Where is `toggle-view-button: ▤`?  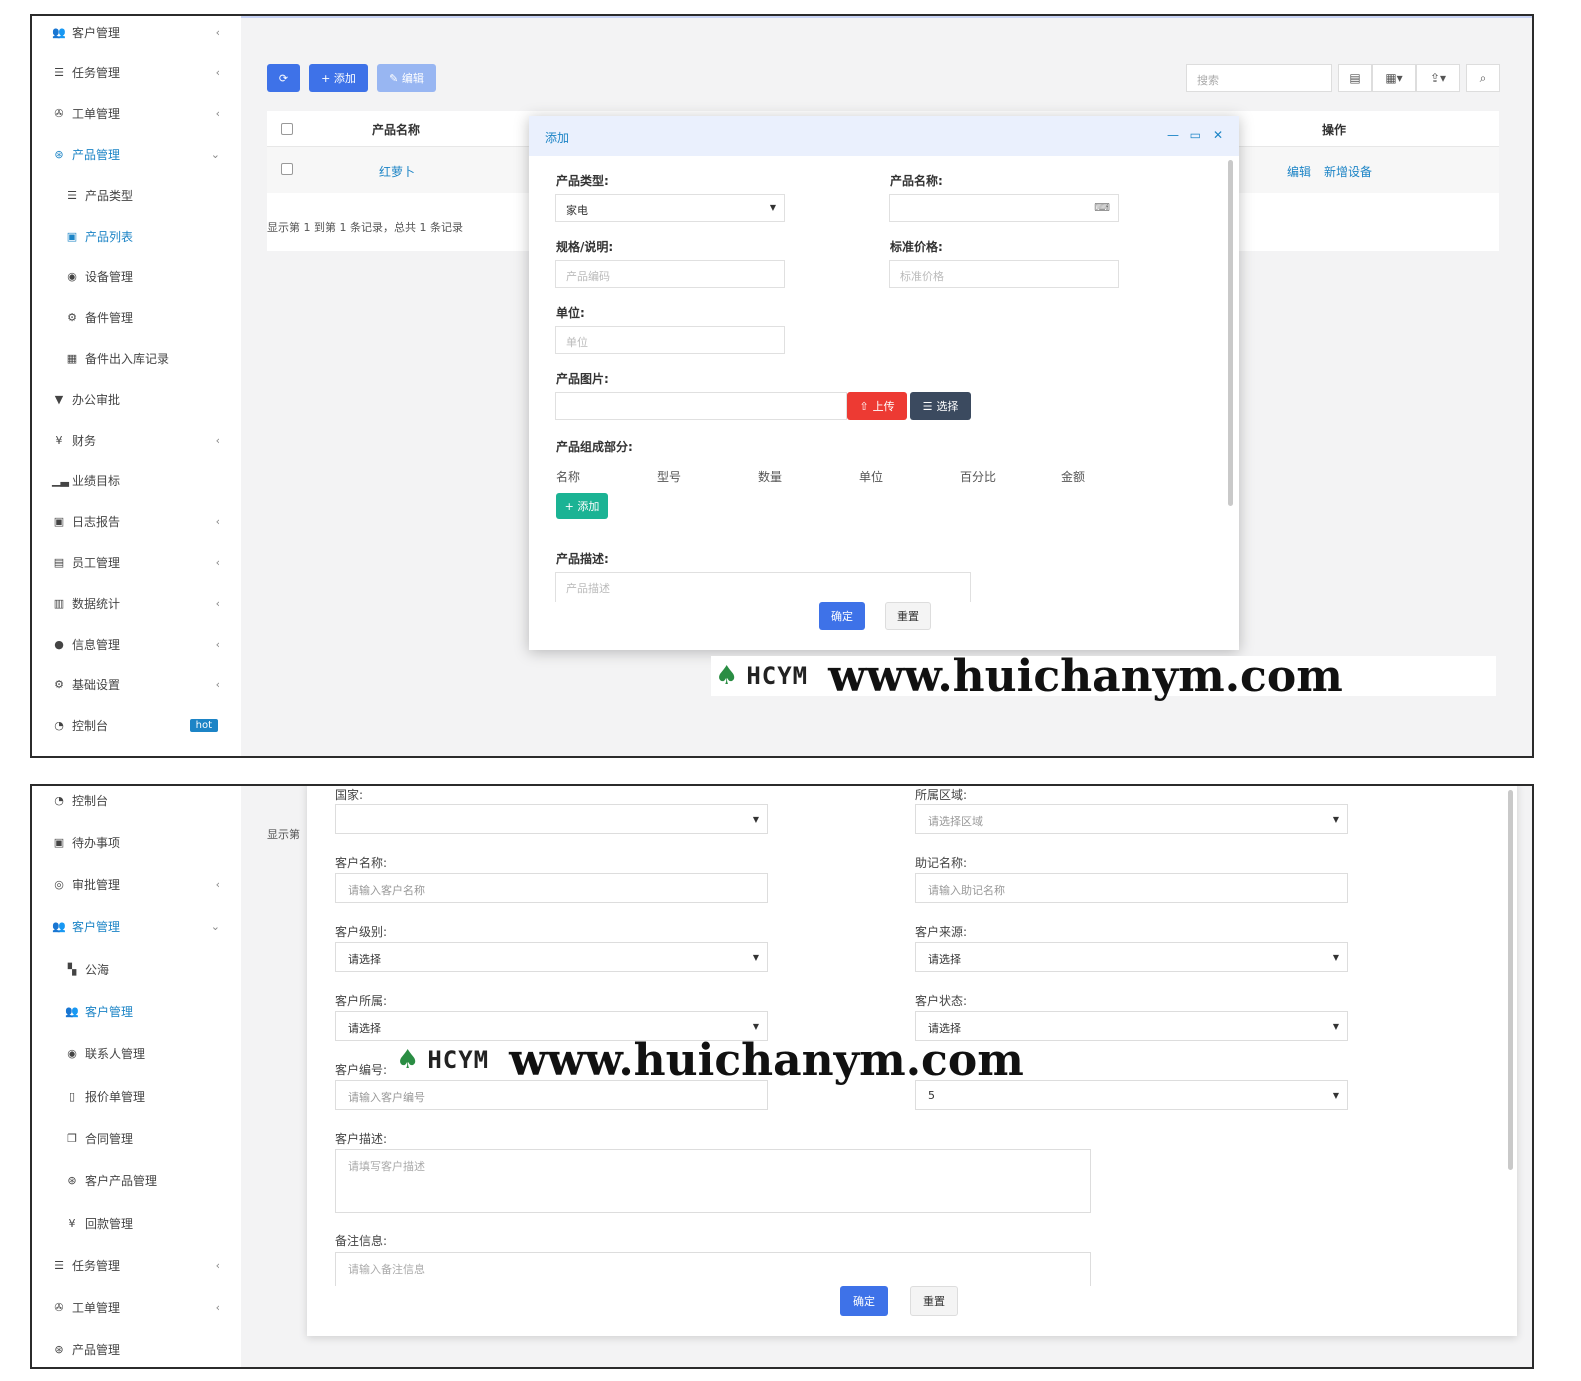
toggle-view-button: ▤ is located at coordinates (1355, 78).